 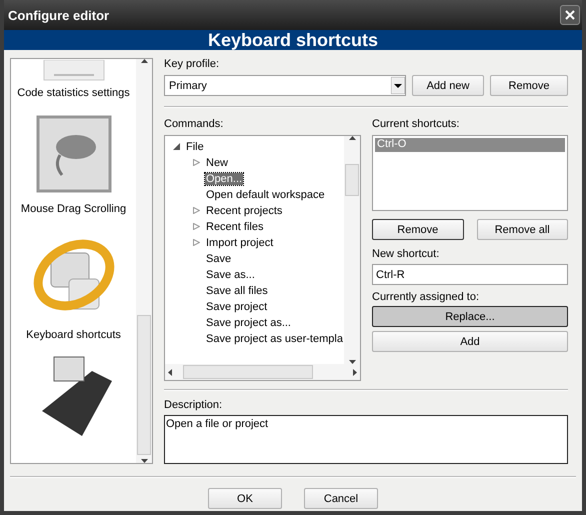 What do you see at coordinates (192, 64) in the screenshot?
I see `field-label: Key profile:` at bounding box center [192, 64].